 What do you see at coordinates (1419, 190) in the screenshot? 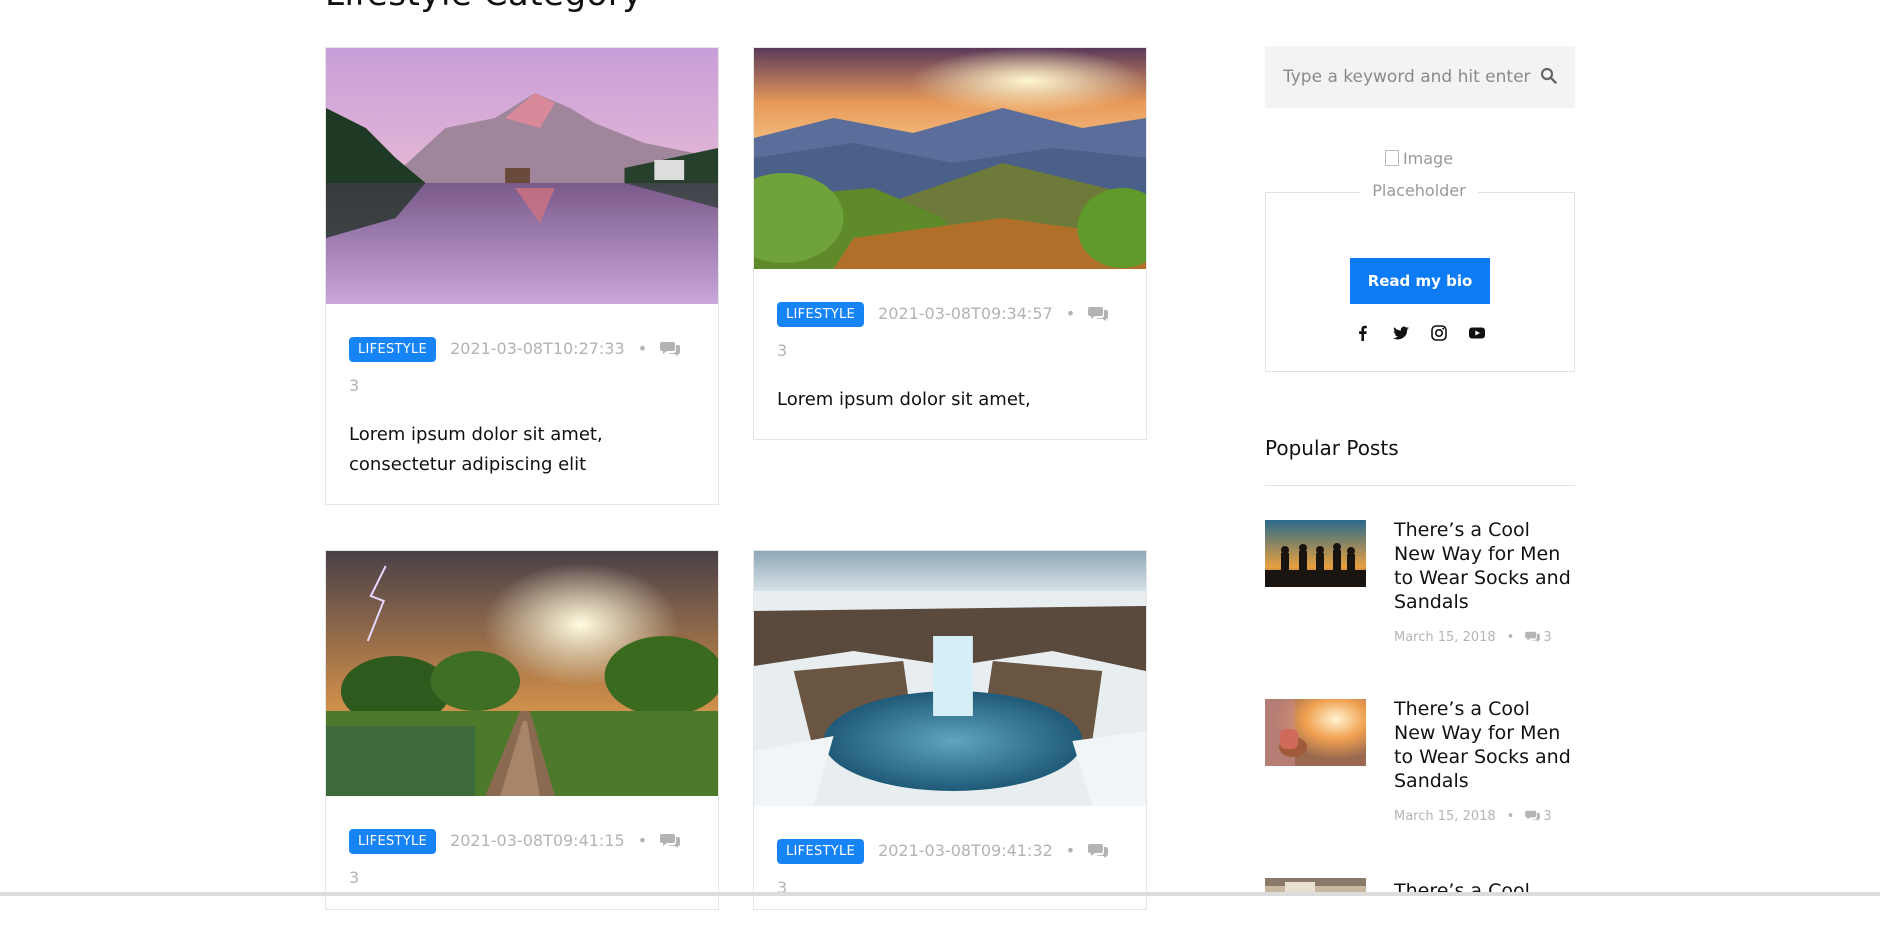
I see `image-alt-text: Placeholder` at bounding box center [1419, 190].